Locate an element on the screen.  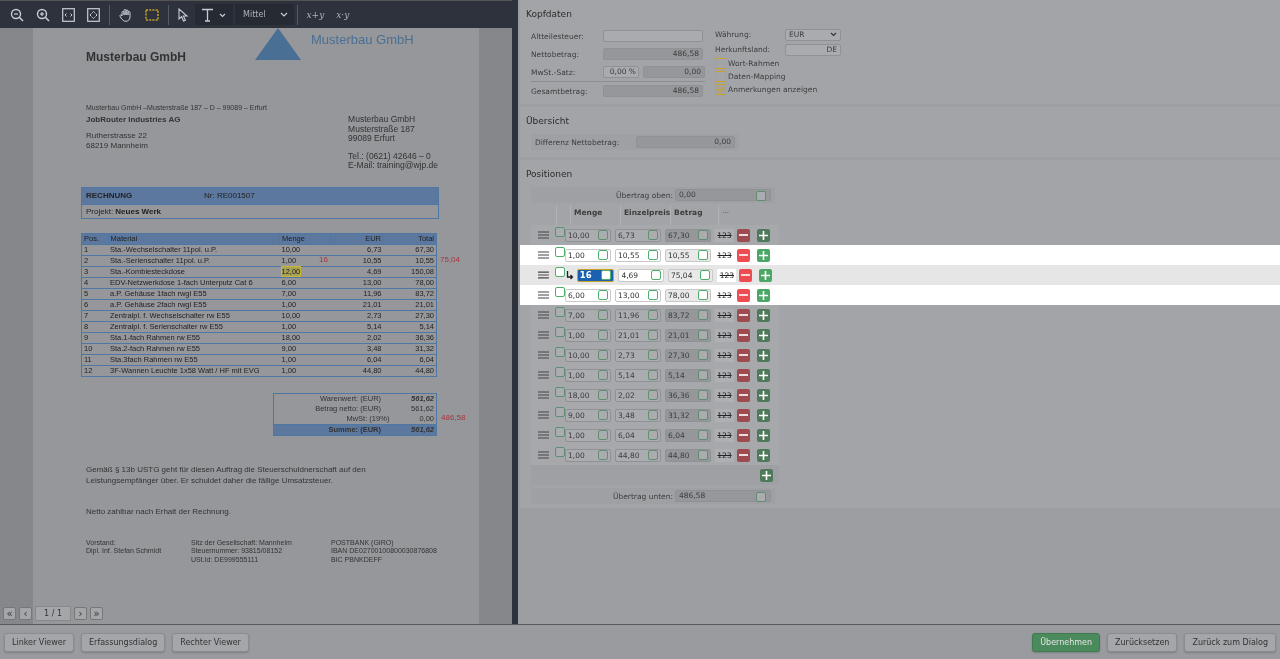
annotation-text: 16 is located at coordinates (323, 259).